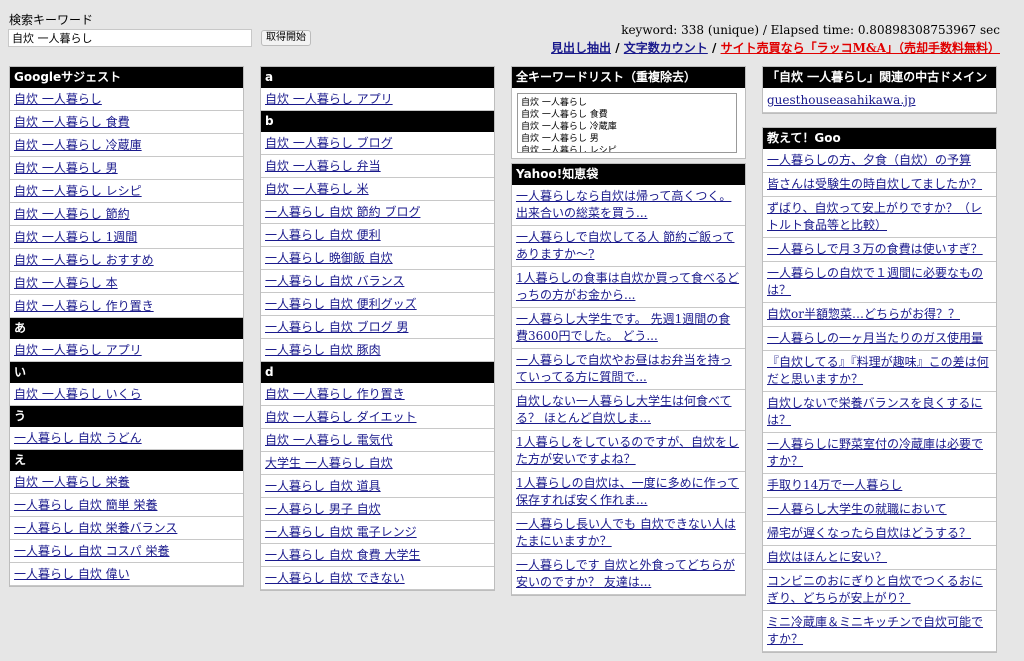 This screenshot has height=661, width=1024. I want to click on keyword-link: 自炊 一人暮らし 電気代, so click(329, 440).